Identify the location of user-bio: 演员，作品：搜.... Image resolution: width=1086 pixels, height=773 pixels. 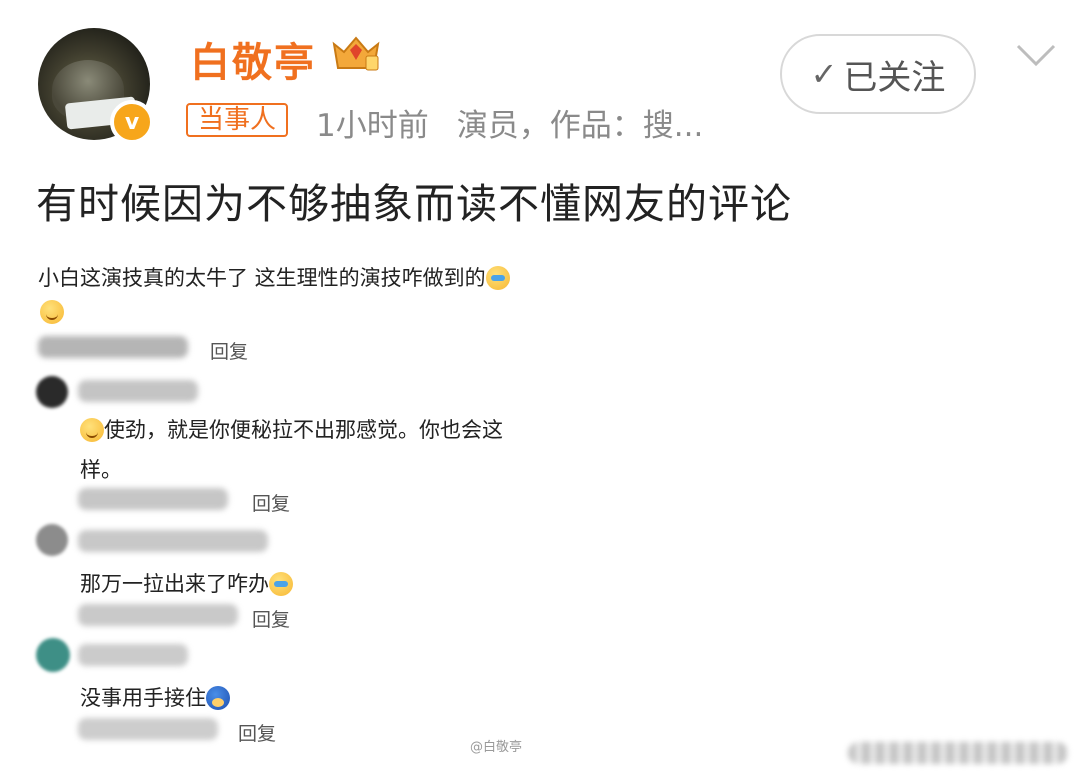
(580, 126).